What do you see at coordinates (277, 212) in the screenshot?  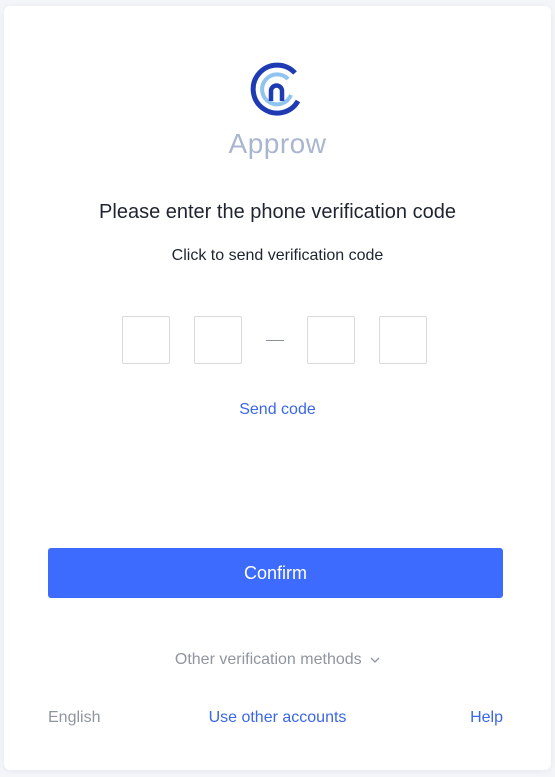 I see `page-title: Please enter the phone verification code` at bounding box center [277, 212].